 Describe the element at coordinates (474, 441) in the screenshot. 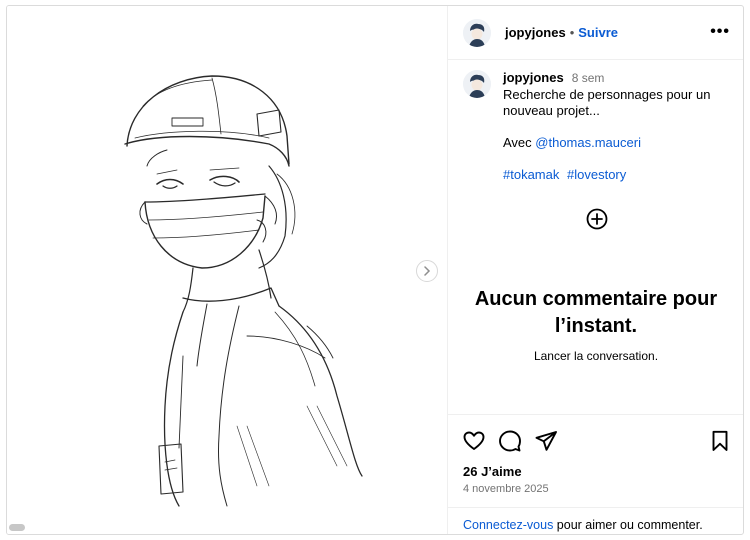

I see `heart-icon` at that location.